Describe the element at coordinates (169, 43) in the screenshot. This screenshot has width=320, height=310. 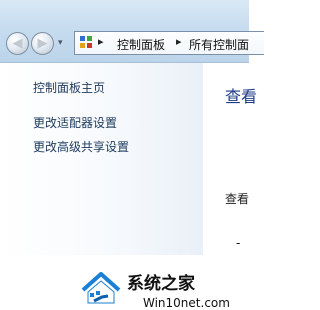
I see `address-bar: ▸ 控制面板 ▸ 所有控制面` at that location.